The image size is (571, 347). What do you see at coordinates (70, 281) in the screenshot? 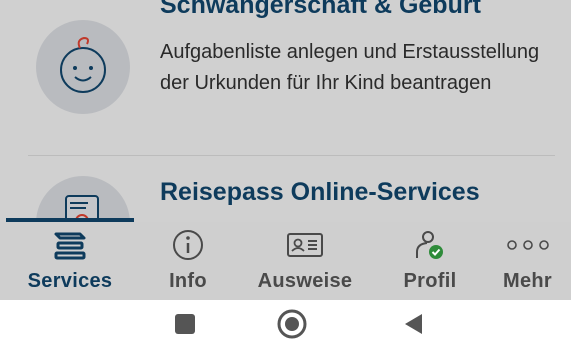
I see `tab-label: Services` at bounding box center [70, 281].